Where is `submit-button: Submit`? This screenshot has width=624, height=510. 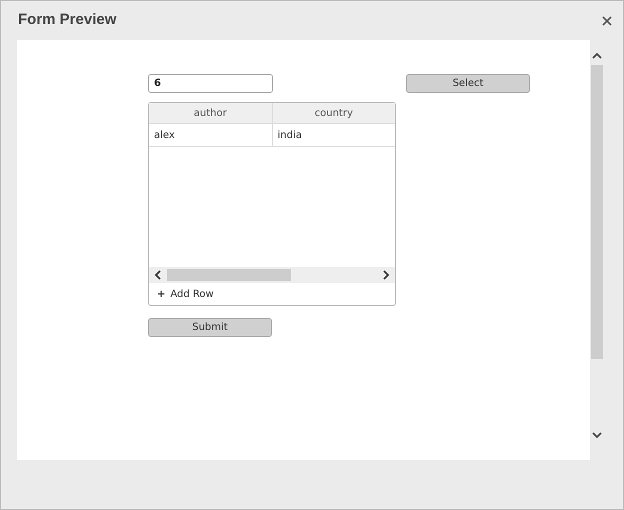
submit-button: Submit is located at coordinates (210, 327).